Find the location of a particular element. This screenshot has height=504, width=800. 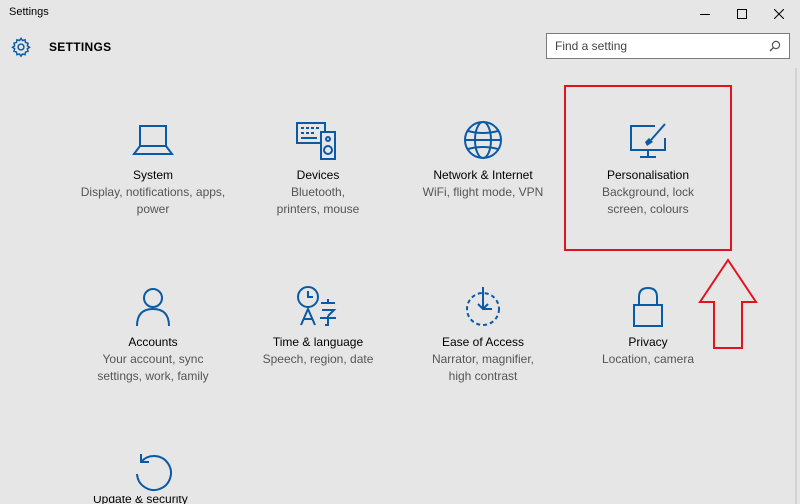

search-input is located at coordinates (656, 46).